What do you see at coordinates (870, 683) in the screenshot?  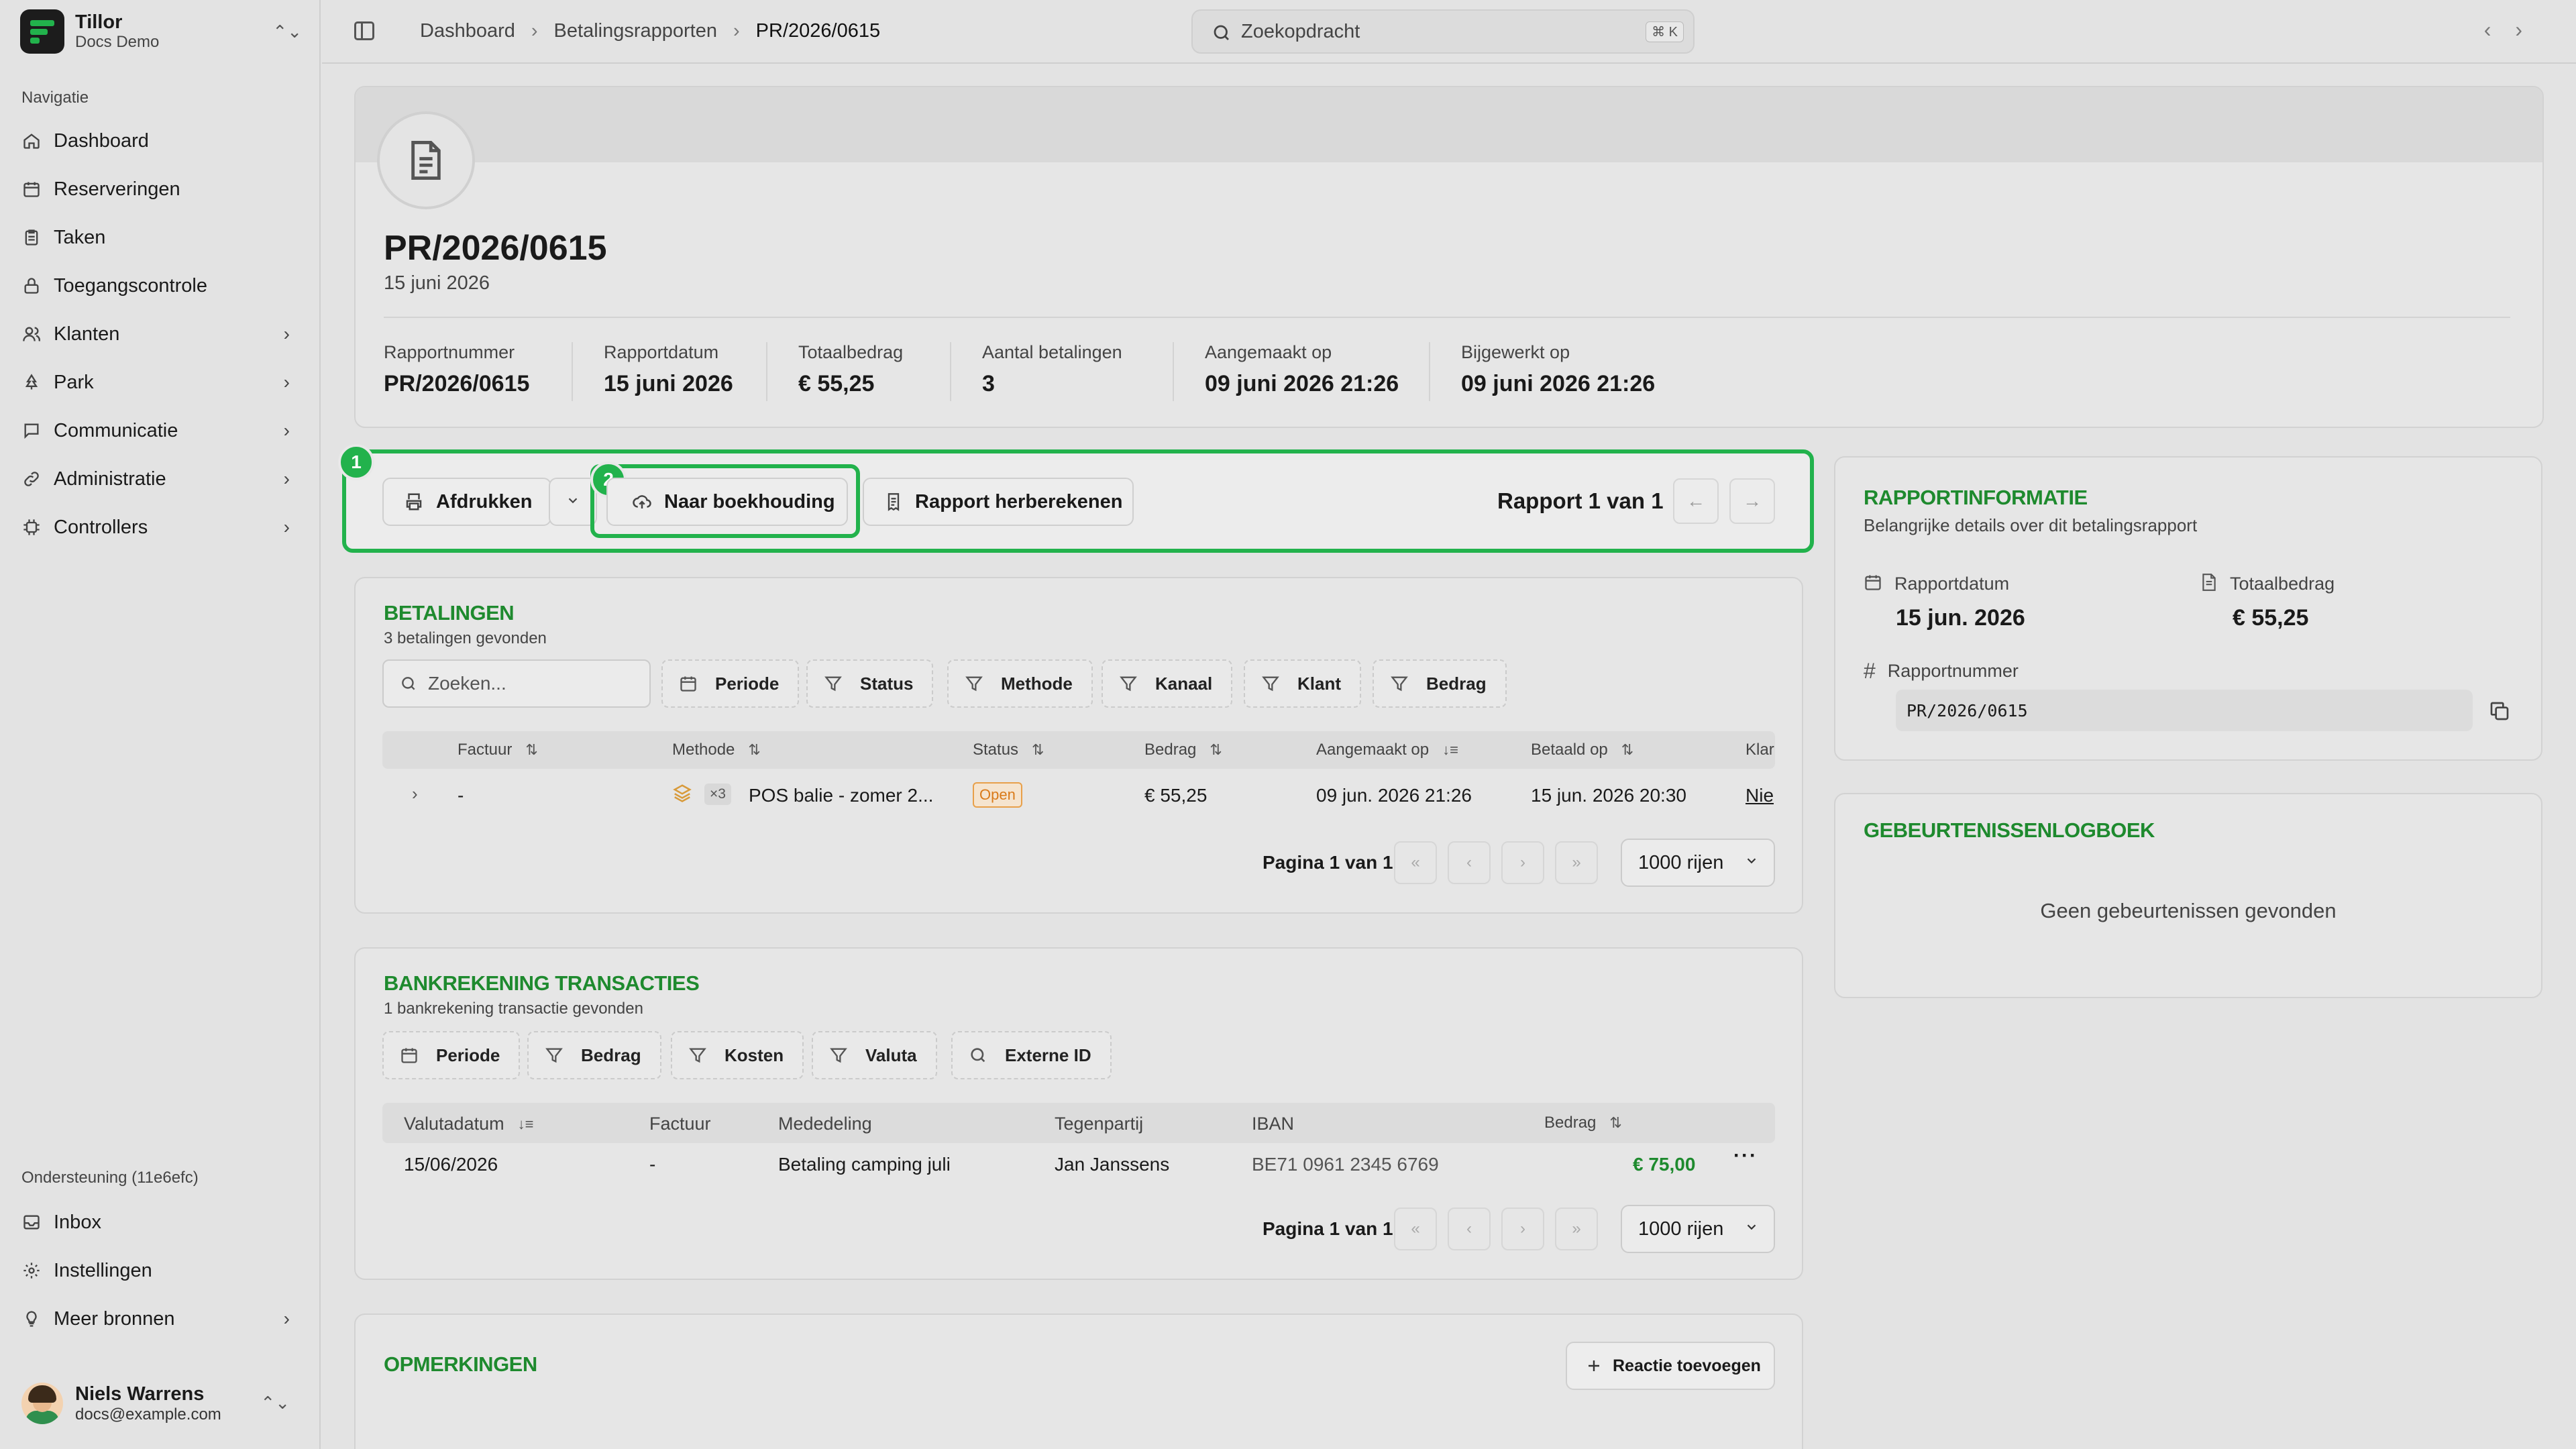 I see `filter-status: Status` at bounding box center [870, 683].